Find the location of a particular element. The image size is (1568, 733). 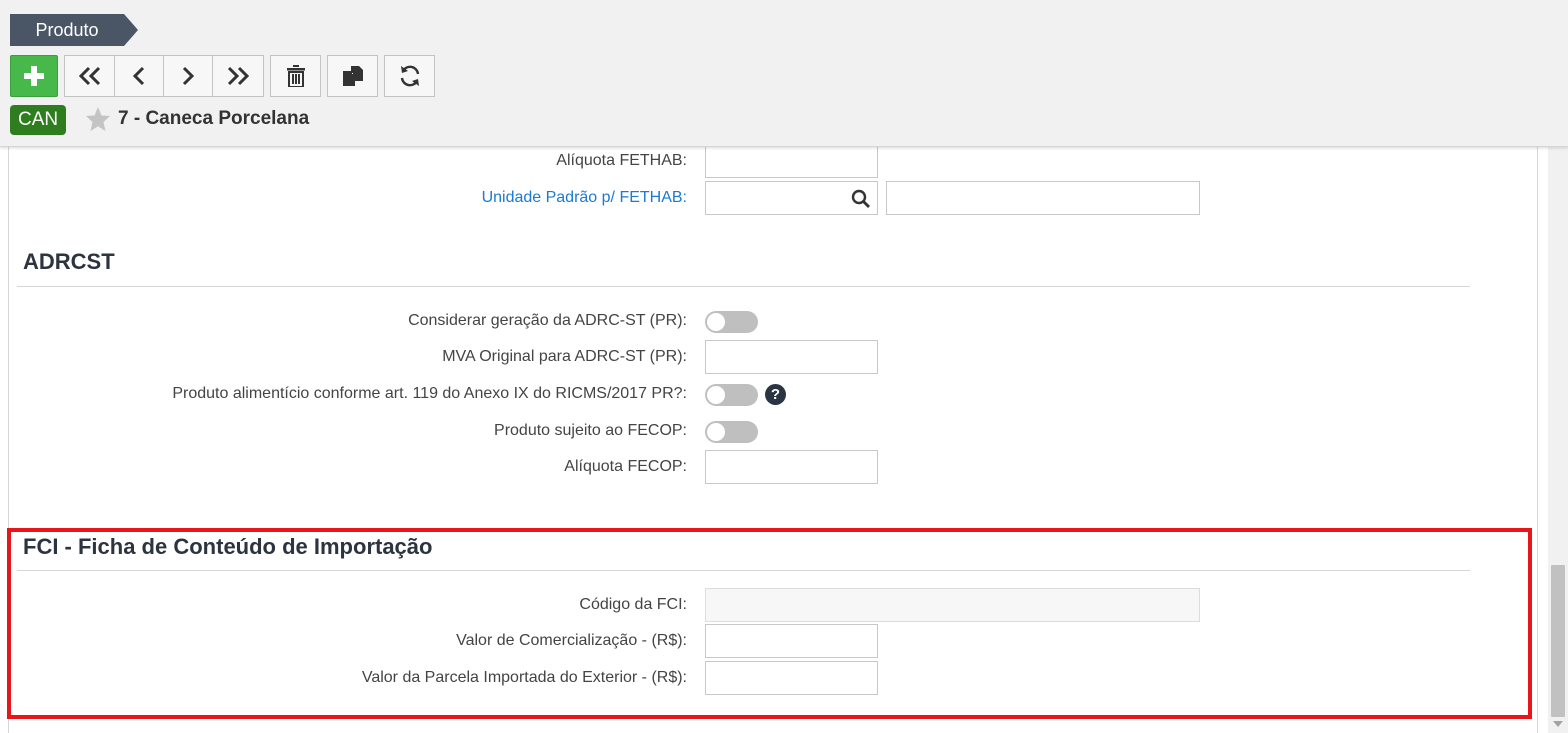

aliquota-fethab-row: Alíquota FETHAB: is located at coordinates (773, 162).